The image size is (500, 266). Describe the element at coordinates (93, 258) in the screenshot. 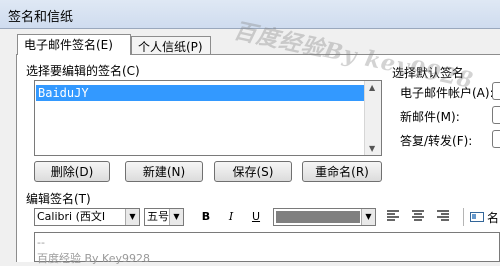

I see `editor-line: 百度经验 By Key9928` at that location.